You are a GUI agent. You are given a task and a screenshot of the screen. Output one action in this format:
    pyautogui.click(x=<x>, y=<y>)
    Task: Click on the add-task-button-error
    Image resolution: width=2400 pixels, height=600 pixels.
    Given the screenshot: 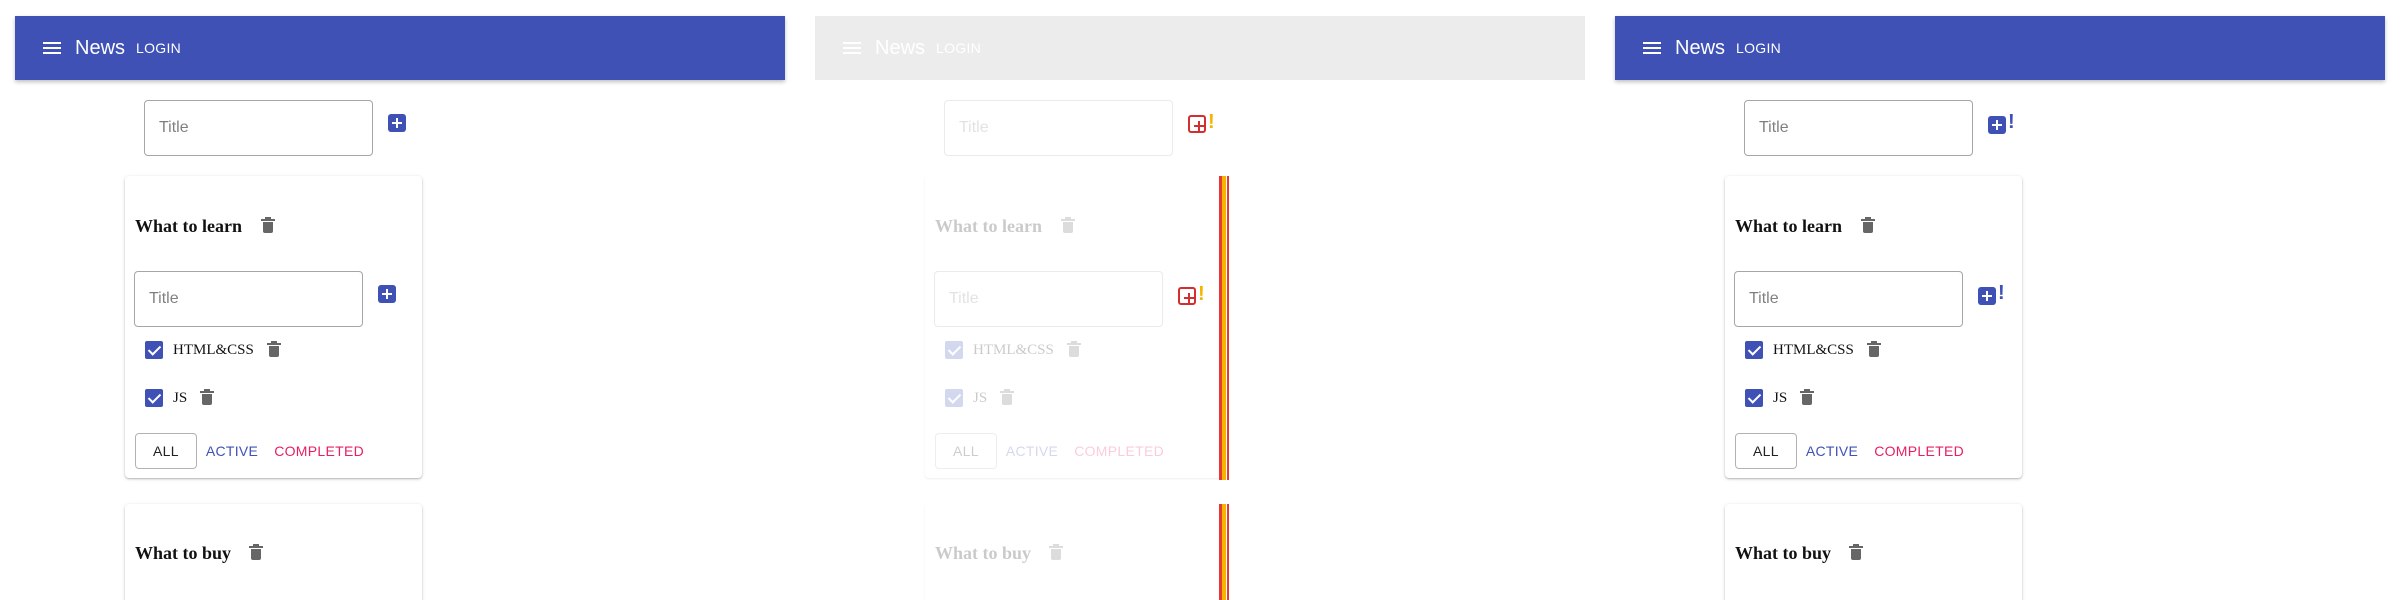 What is the action you would take?
    pyautogui.click(x=1187, y=296)
    